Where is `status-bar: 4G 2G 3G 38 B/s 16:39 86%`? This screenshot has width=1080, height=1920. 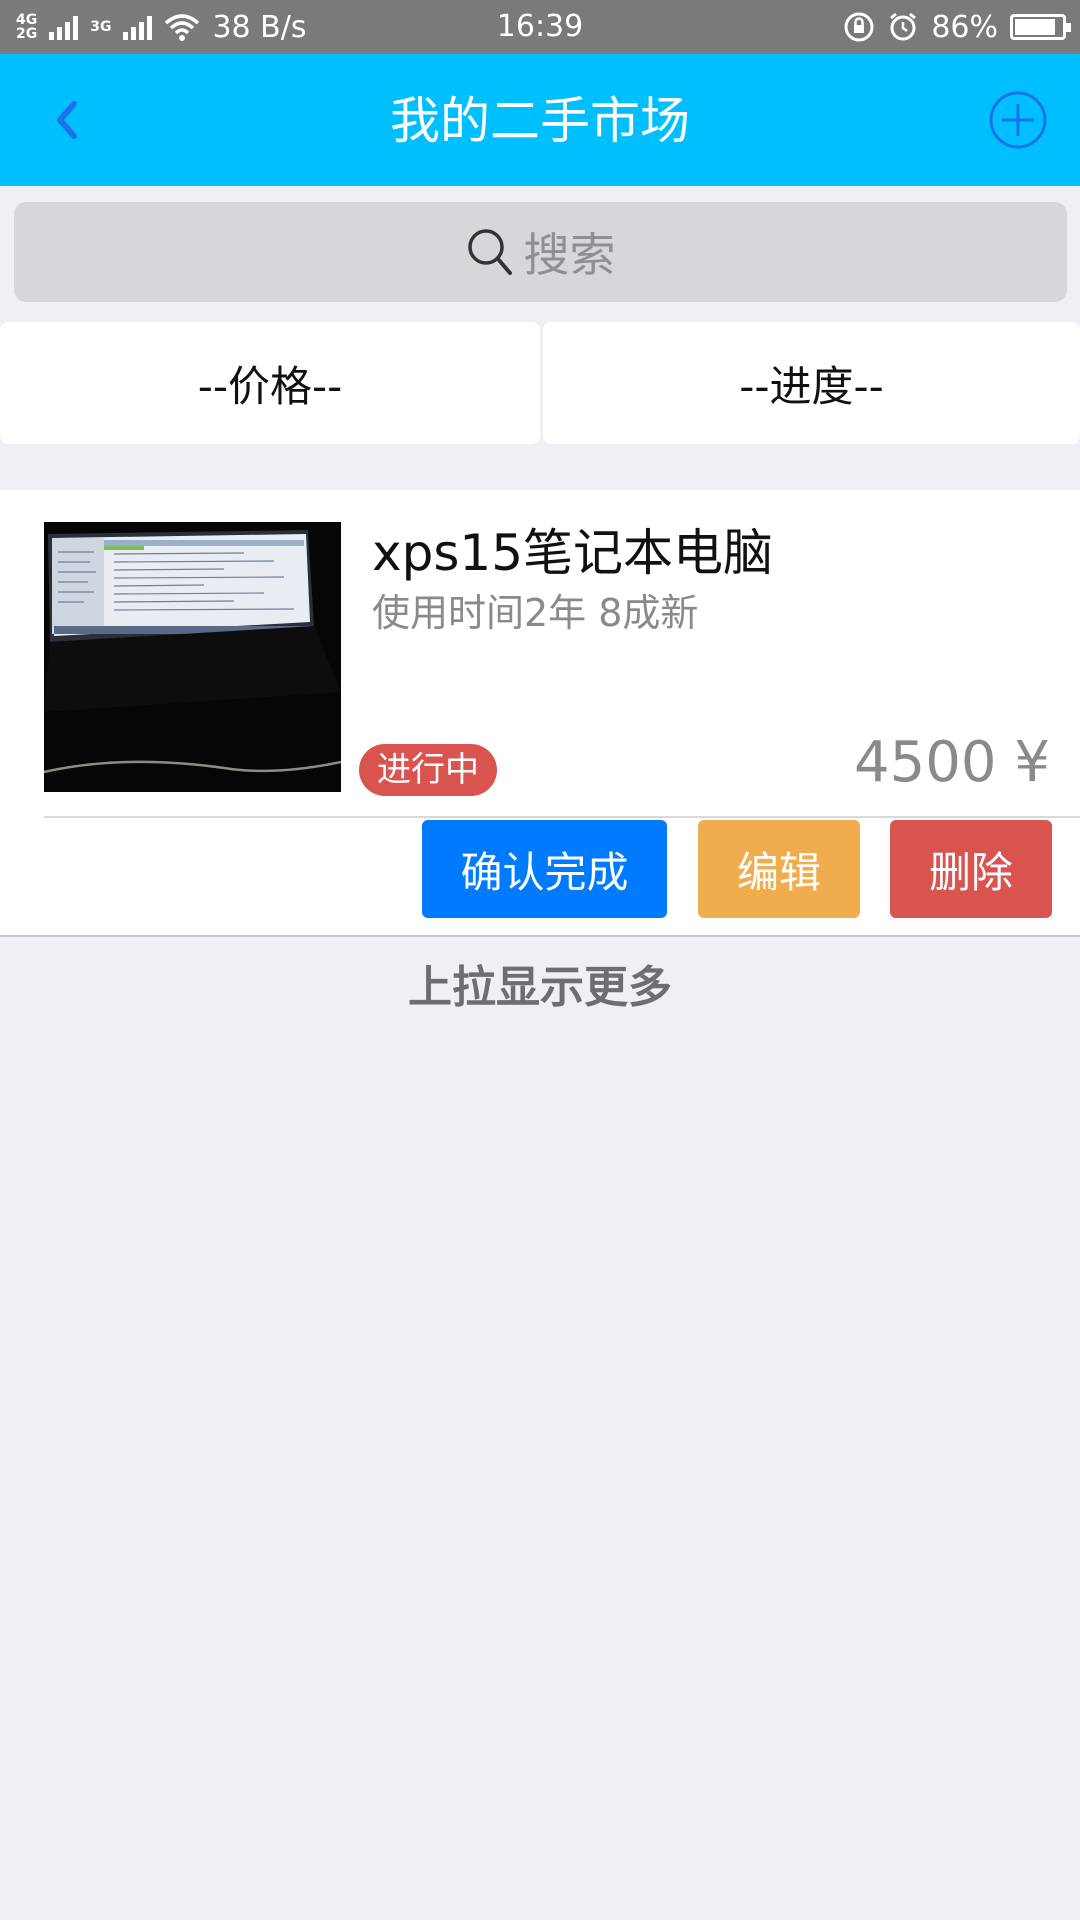
status-bar: 4G 2G 3G 38 B/s 16:39 86% is located at coordinates (540, 27).